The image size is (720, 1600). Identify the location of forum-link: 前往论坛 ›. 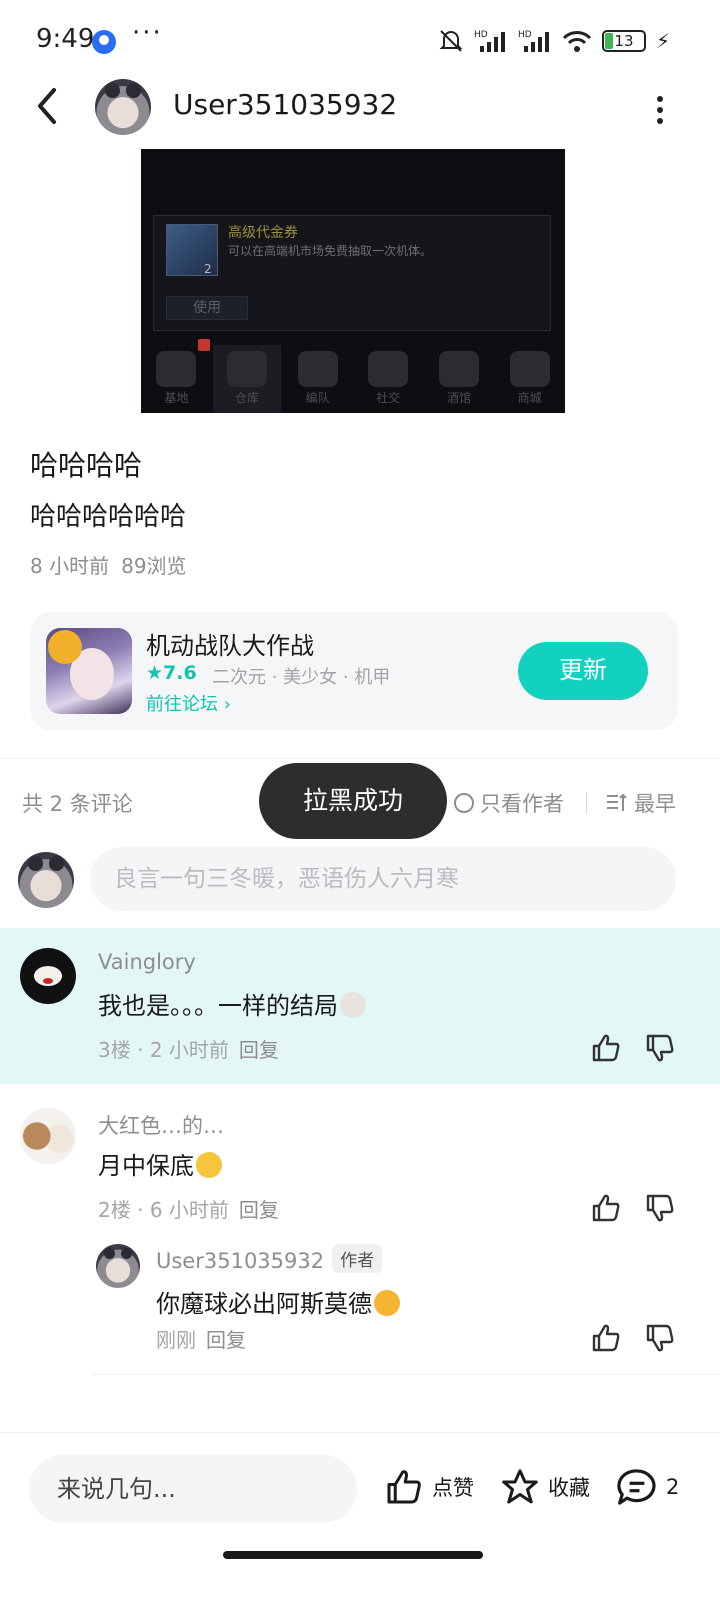
(188, 703).